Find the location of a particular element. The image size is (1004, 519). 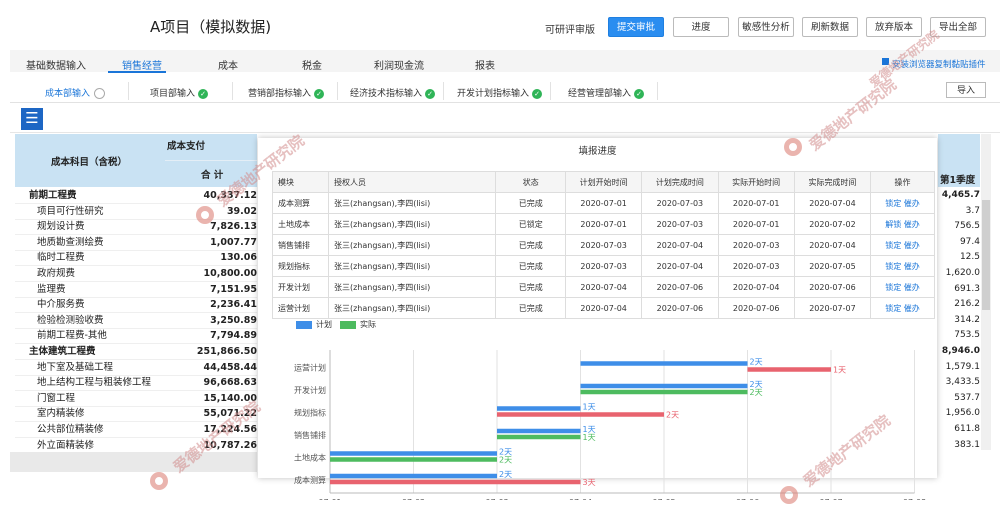

q1-value: 691.3 is located at coordinates (959, 289).